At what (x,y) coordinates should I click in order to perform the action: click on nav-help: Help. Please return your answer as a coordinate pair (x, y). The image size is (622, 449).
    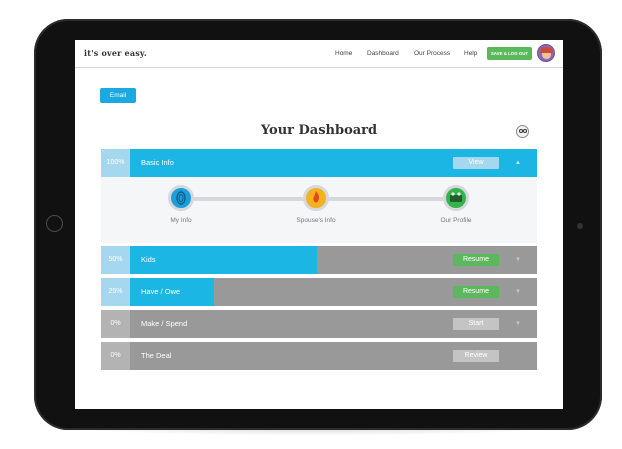
    Looking at the image, I should click on (470, 53).